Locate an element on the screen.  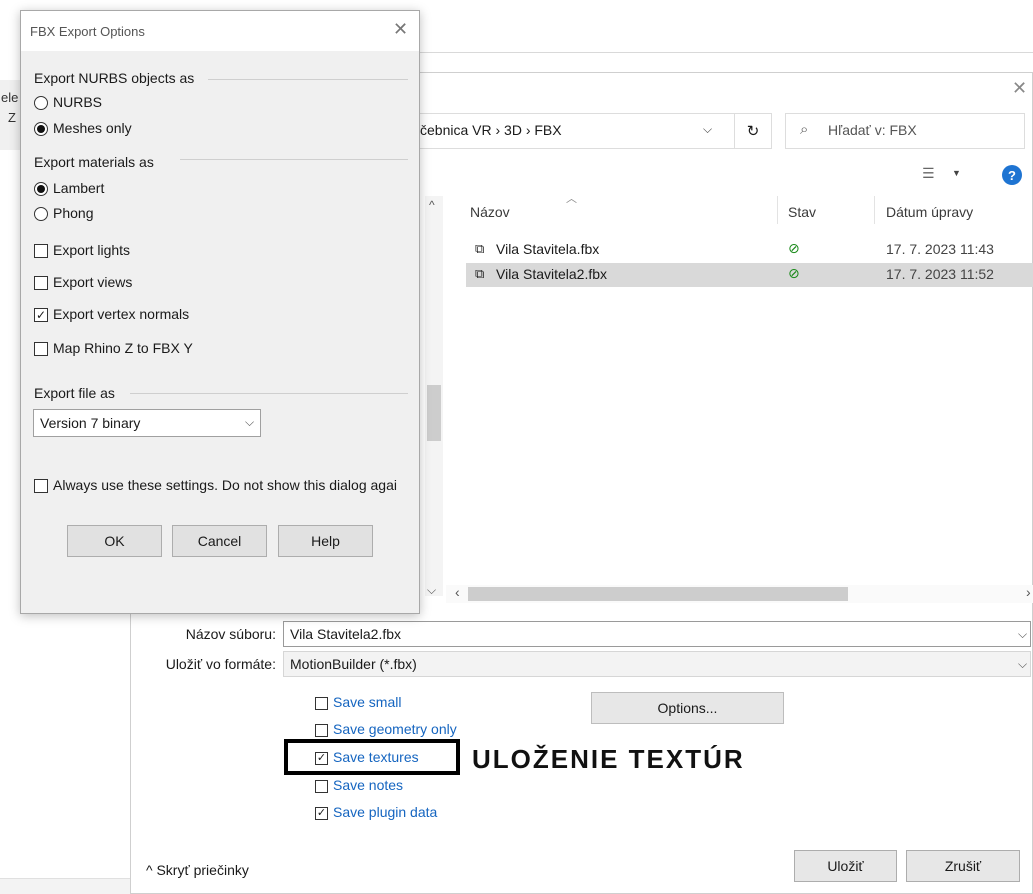
meshes-only-label: Meshes only is located at coordinates (92, 128).